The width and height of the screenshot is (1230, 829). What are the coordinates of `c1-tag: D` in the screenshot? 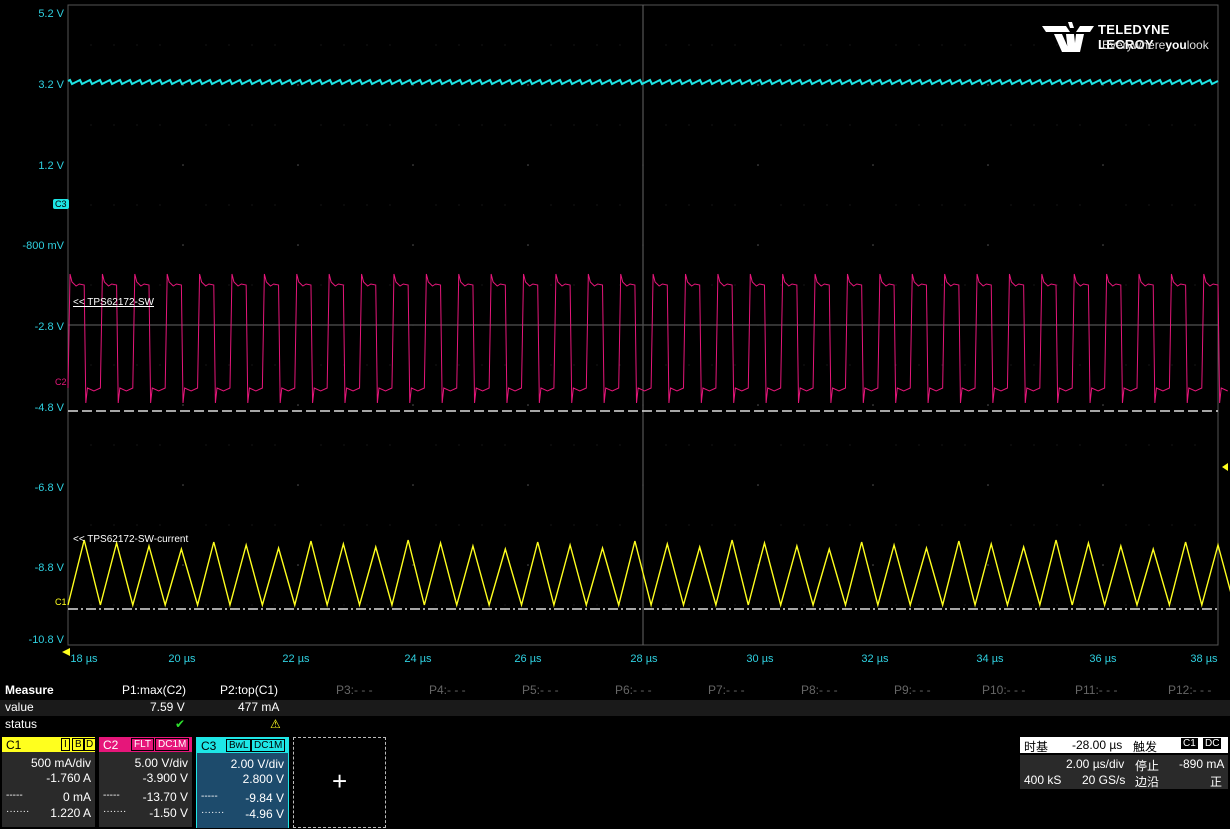 It's located at (90, 744).